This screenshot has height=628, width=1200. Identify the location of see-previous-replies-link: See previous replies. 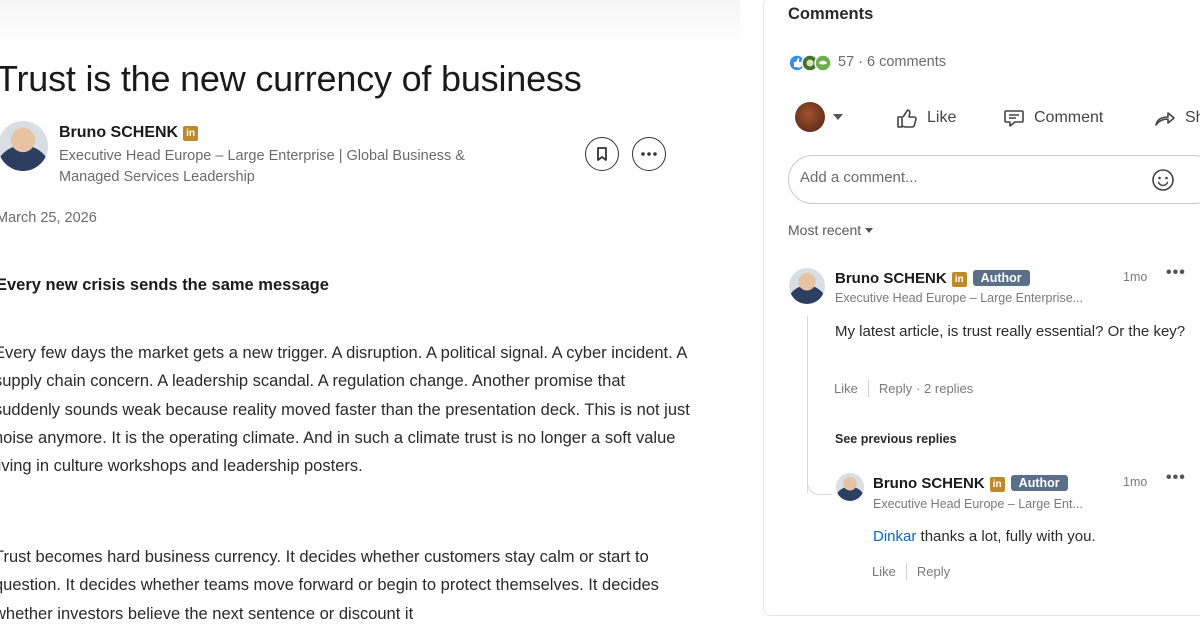
(896, 439).